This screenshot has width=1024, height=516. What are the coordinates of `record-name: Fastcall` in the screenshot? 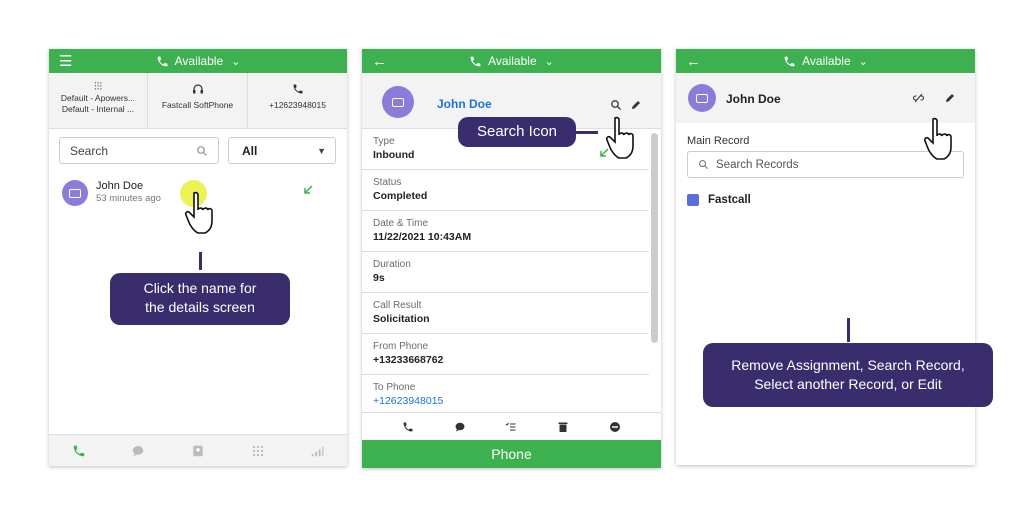 It's located at (729, 200).